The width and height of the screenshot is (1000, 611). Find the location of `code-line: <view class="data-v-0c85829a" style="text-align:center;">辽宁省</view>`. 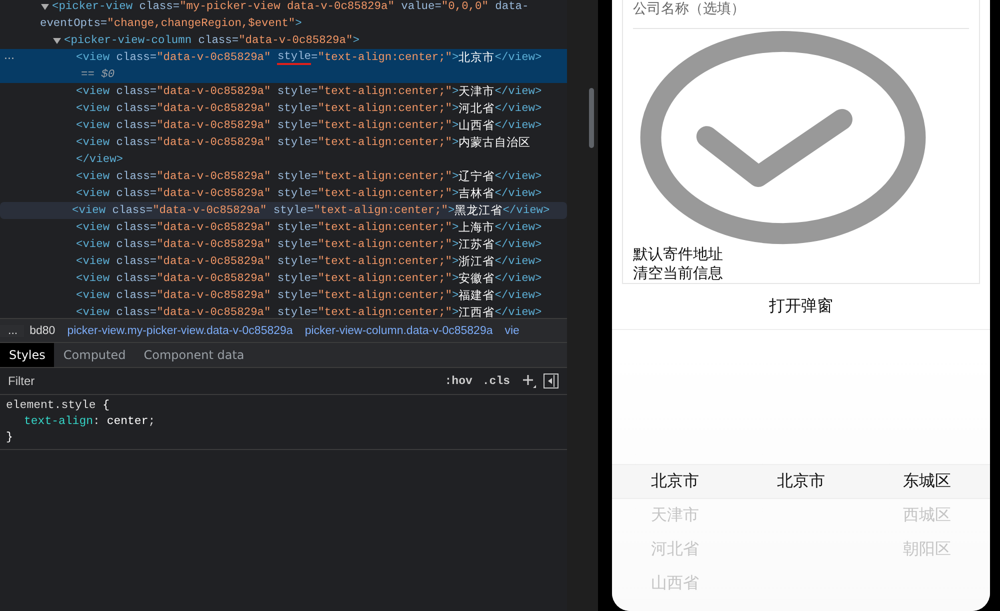

code-line: <view class="data-v-0c85829a" style="text-align:center;">辽宁省</view> is located at coordinates (309, 176).